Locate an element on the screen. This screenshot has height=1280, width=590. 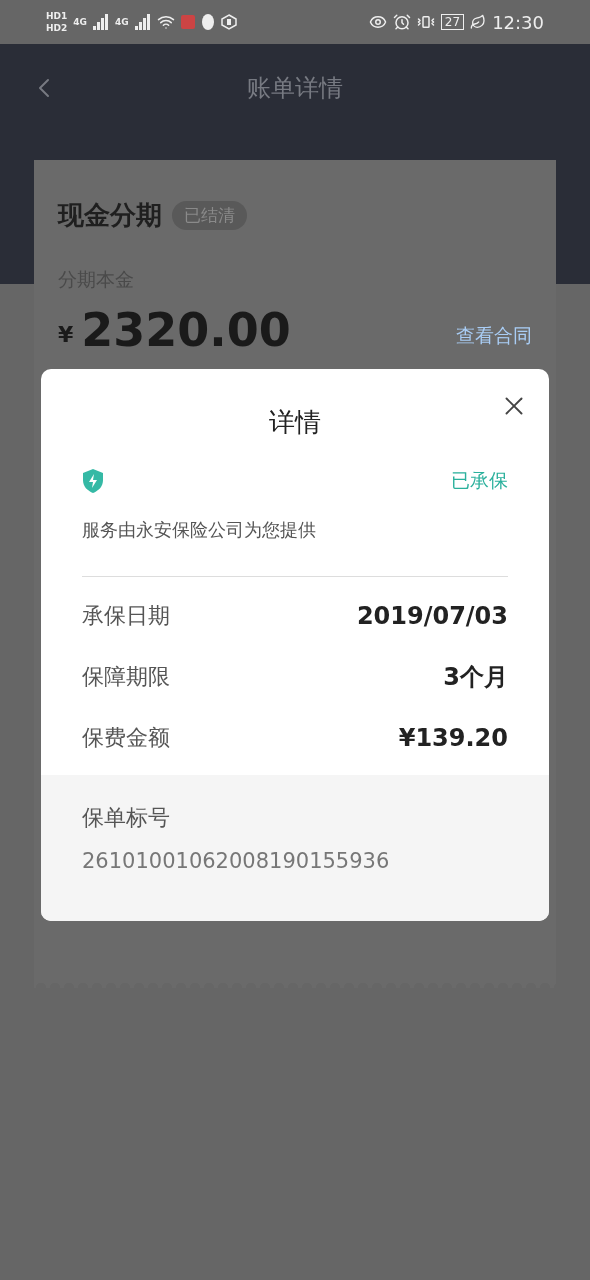
detail-label: 保费金额 is located at coordinates (126, 738).